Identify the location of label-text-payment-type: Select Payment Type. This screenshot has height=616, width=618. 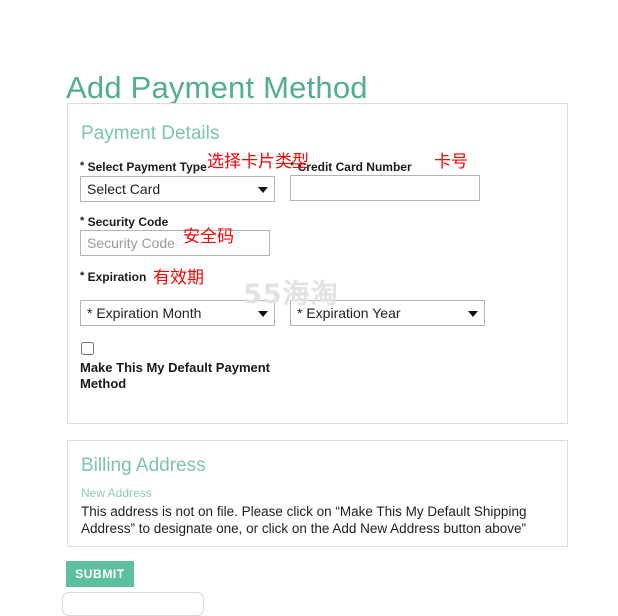
(147, 167).